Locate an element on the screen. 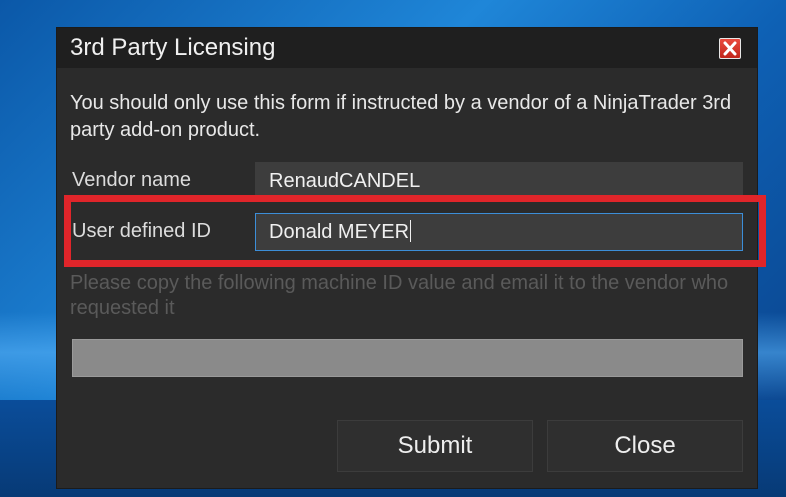 The image size is (786, 497). close-icon is located at coordinates (730, 48).